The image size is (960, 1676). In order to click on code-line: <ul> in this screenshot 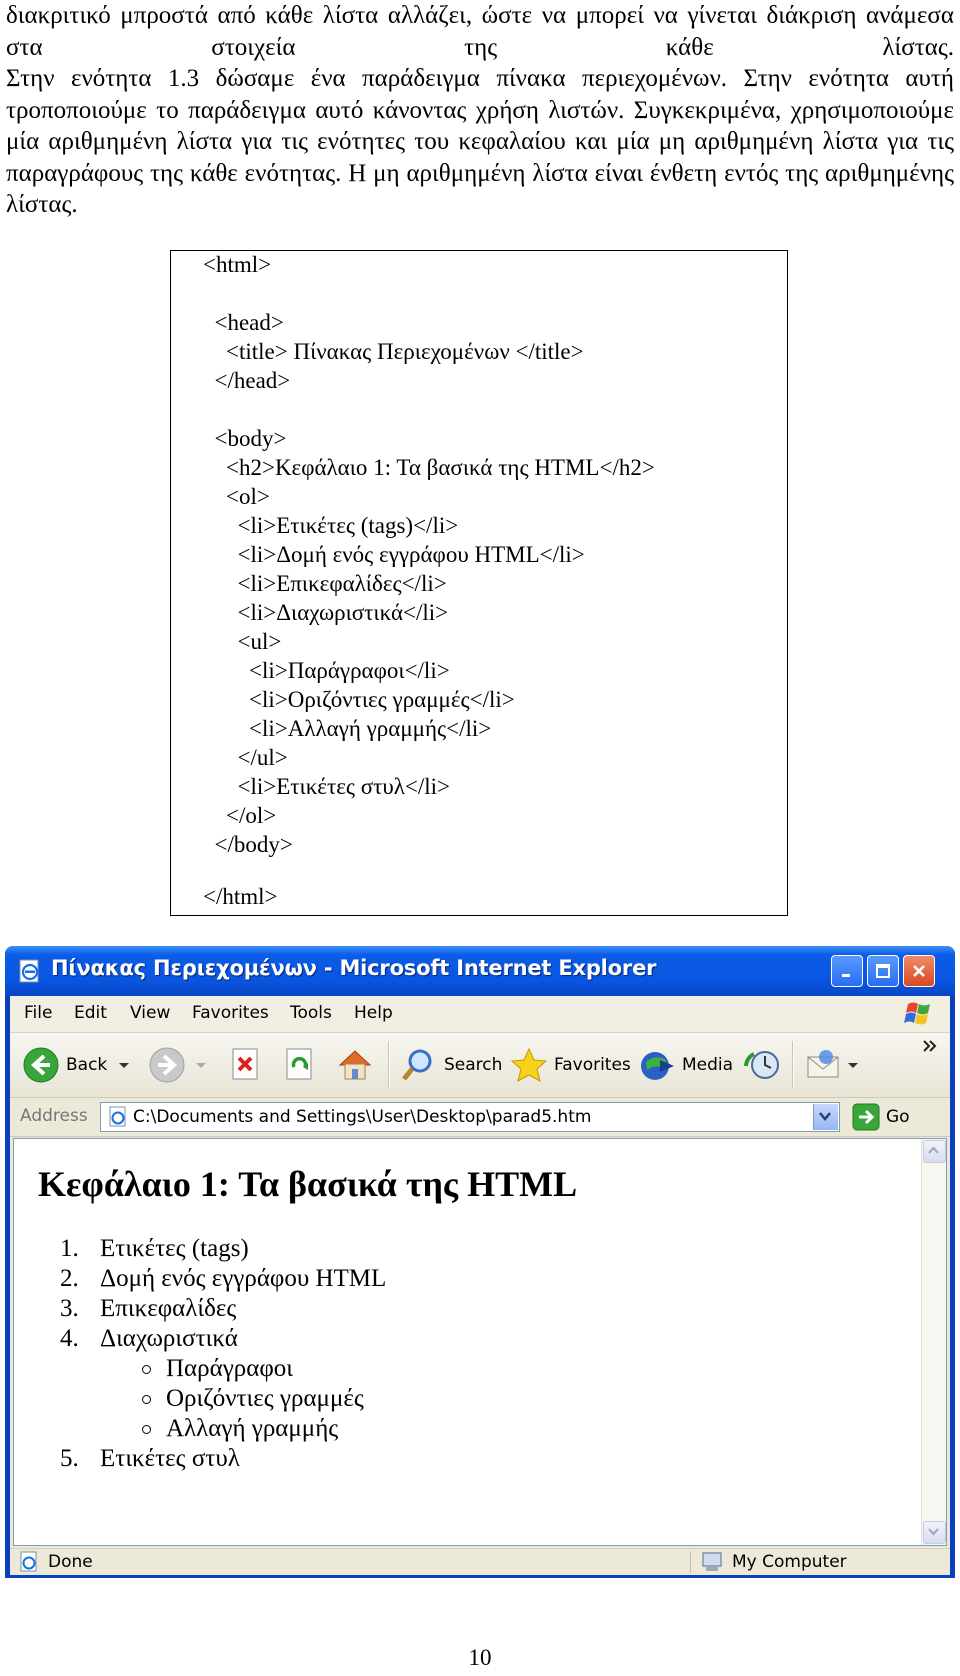, I will do `click(242, 641)`.